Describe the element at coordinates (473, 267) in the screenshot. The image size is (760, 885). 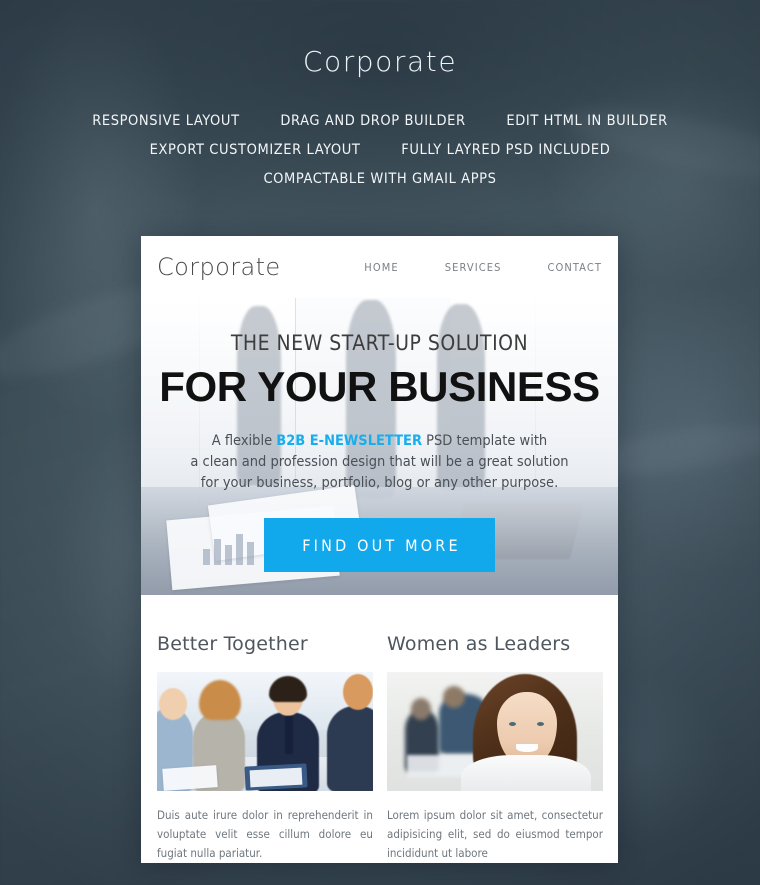
I see `nav-link-services: SERVICES` at that location.